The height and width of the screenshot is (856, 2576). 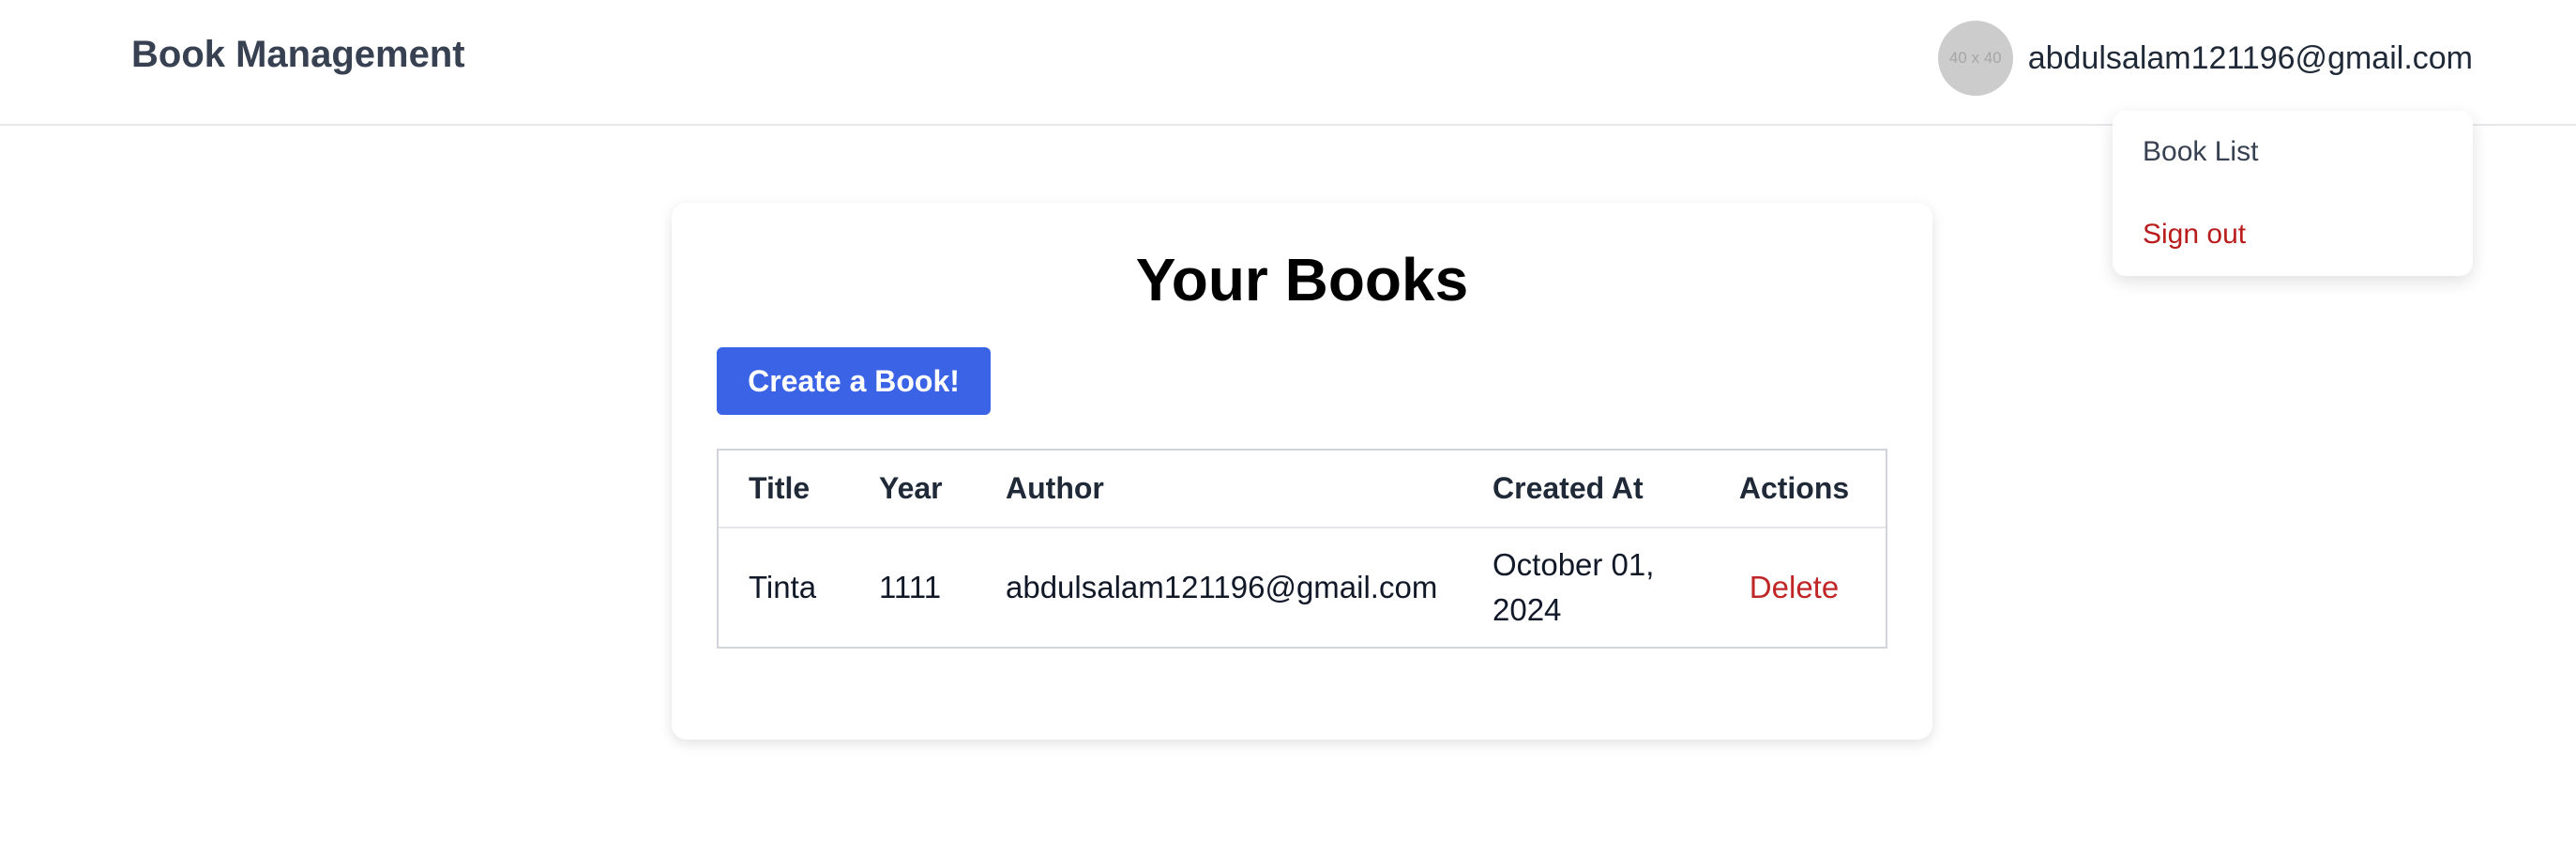 I want to click on column-header-created-at: Created At, so click(x=1582, y=489).